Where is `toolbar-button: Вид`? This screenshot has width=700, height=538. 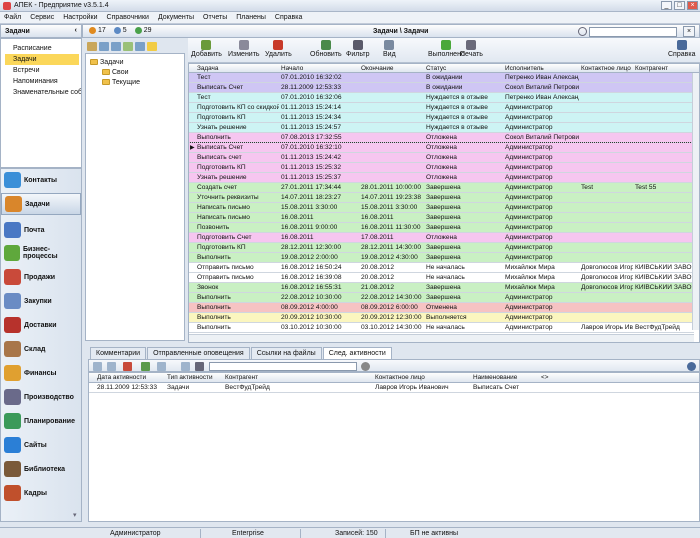 toolbar-button: Вид is located at coordinates (389, 49).